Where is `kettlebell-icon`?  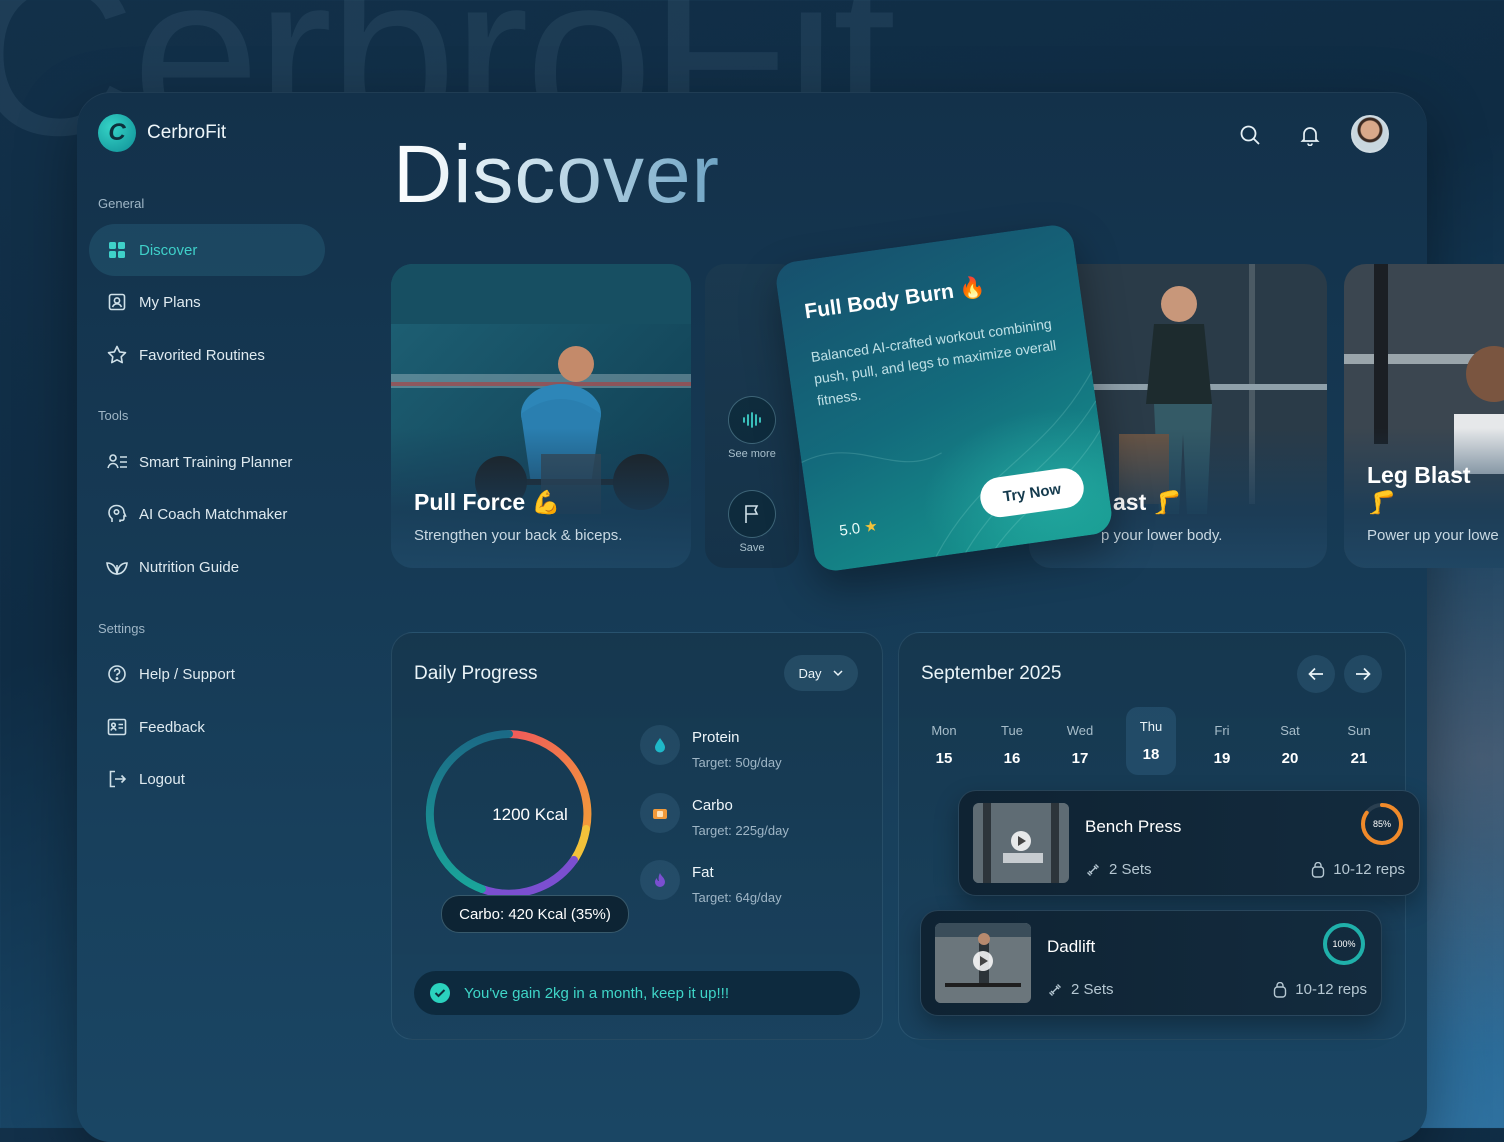 kettlebell-icon is located at coordinates (1280, 989).